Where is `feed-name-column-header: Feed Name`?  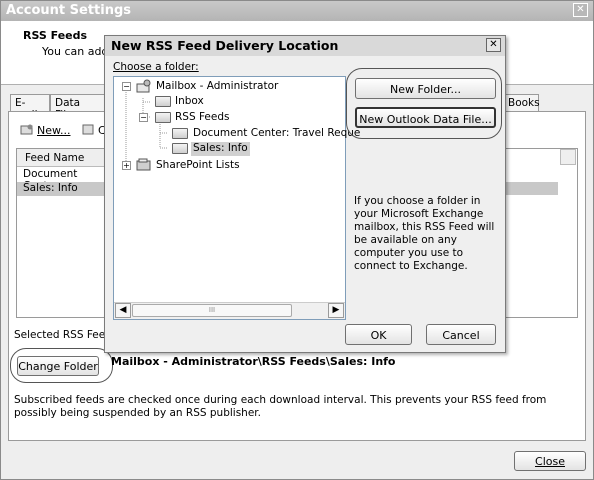 feed-name-column-header: Feed Name is located at coordinates (64, 158).